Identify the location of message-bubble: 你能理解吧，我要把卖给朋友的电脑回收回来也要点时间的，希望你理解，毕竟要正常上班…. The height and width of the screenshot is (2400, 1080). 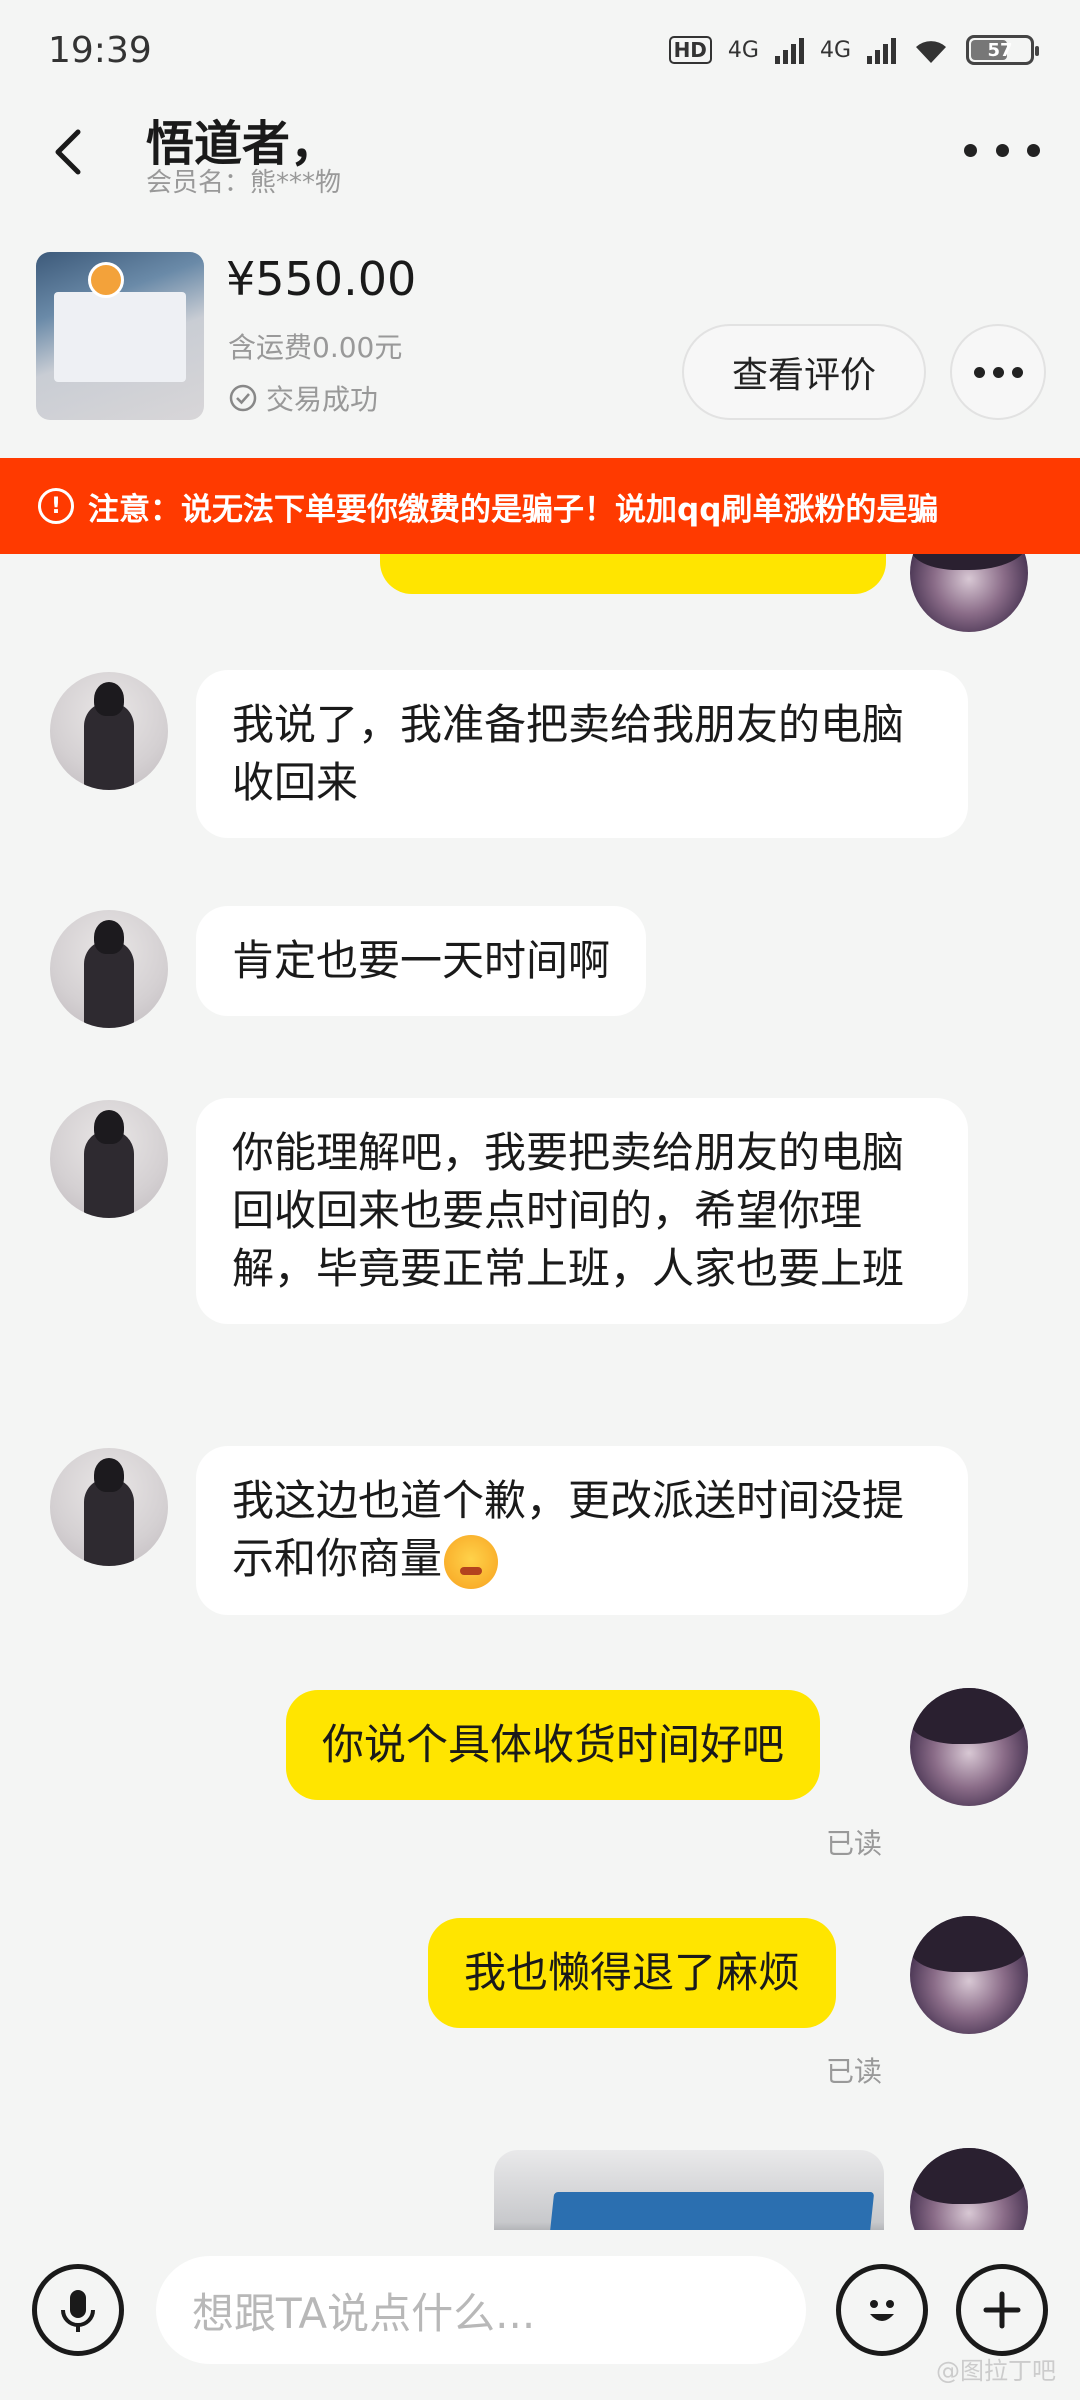
(582, 1211).